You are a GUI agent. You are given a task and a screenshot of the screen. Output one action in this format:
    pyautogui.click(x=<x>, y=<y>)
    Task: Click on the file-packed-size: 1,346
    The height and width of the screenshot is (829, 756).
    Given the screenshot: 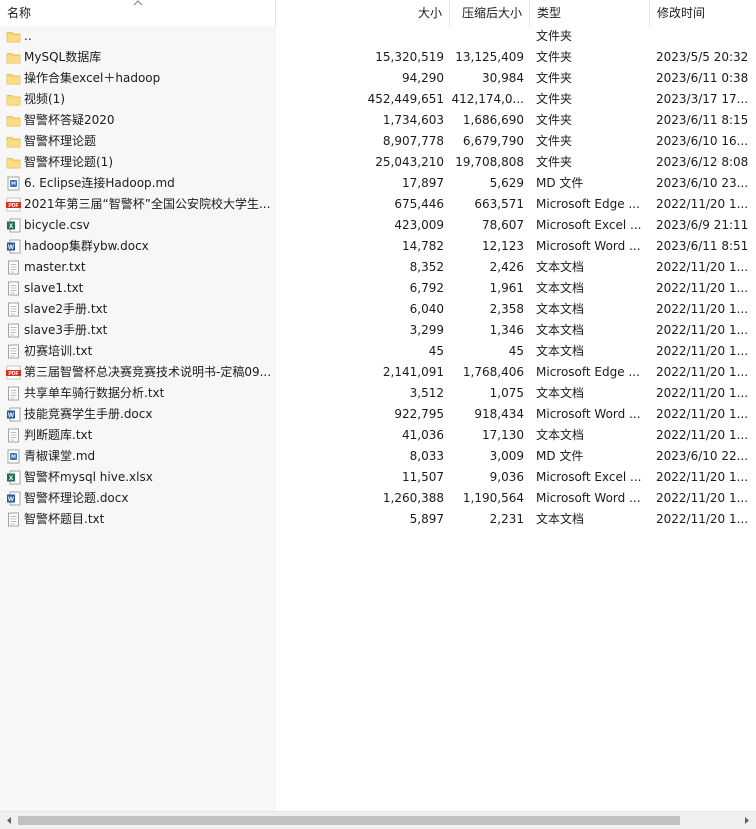 What is the action you would take?
    pyautogui.click(x=506, y=330)
    